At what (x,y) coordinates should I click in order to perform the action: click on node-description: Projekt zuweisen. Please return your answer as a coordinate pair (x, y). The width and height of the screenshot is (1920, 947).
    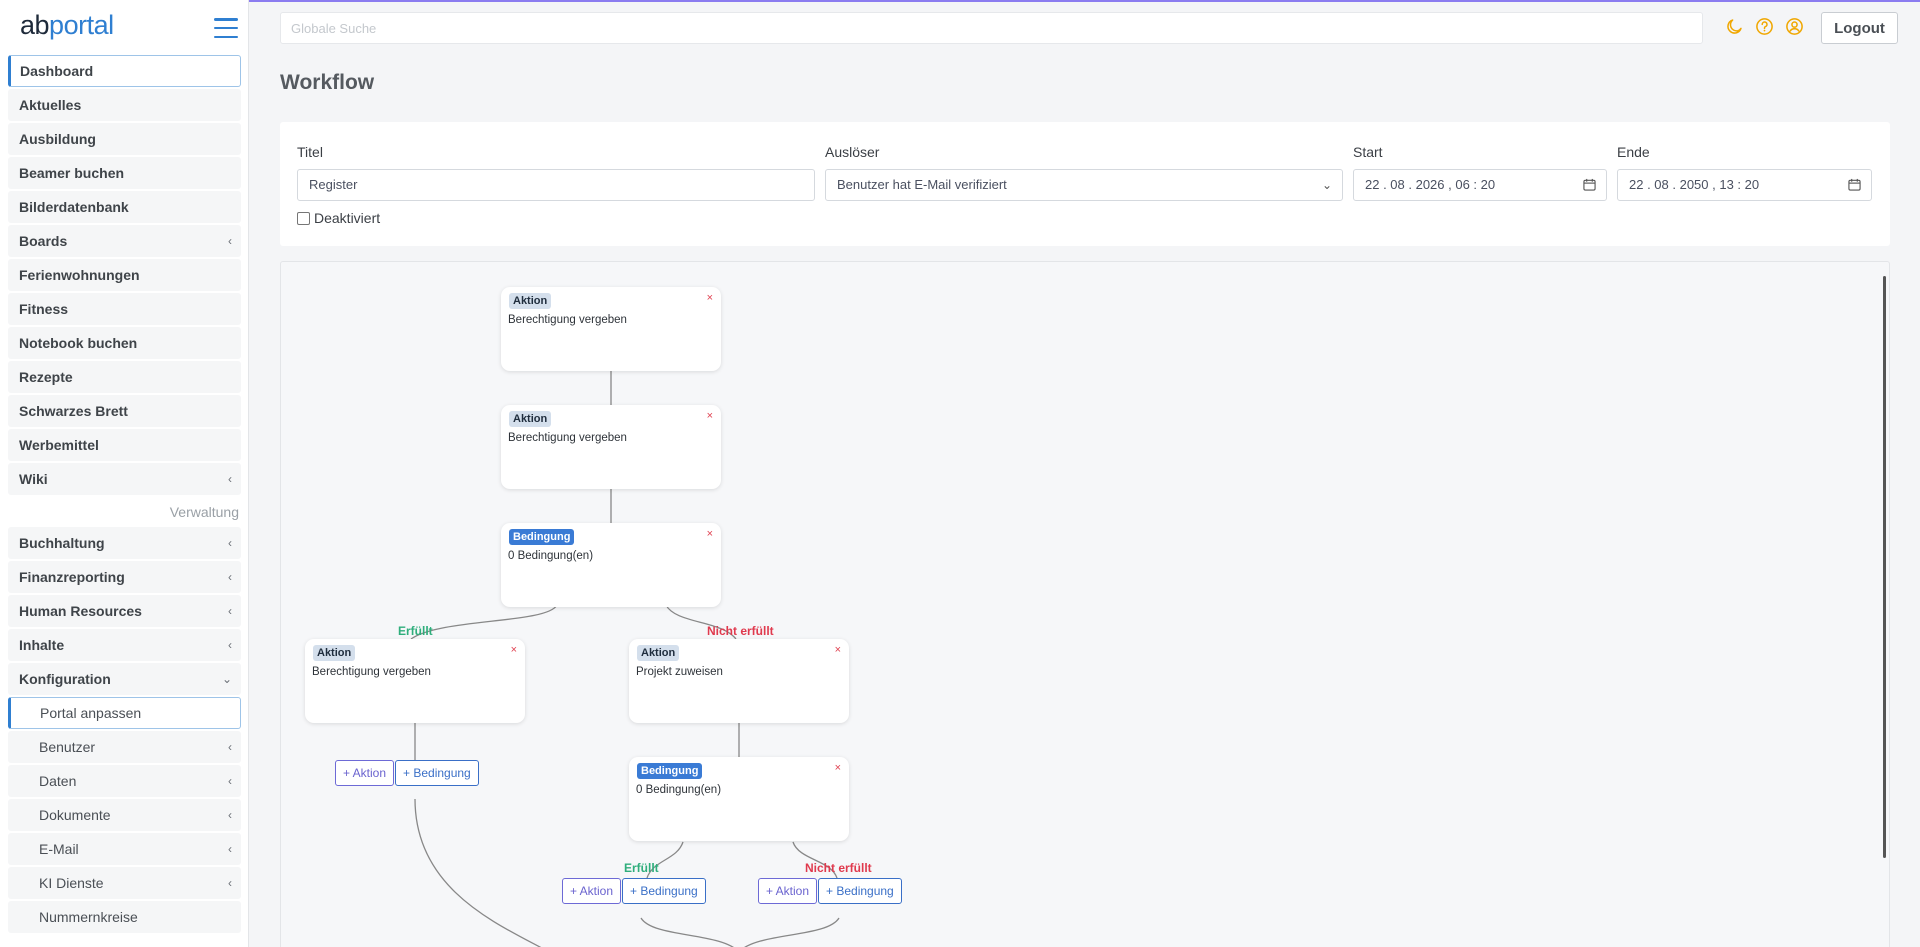
    Looking at the image, I should click on (679, 672).